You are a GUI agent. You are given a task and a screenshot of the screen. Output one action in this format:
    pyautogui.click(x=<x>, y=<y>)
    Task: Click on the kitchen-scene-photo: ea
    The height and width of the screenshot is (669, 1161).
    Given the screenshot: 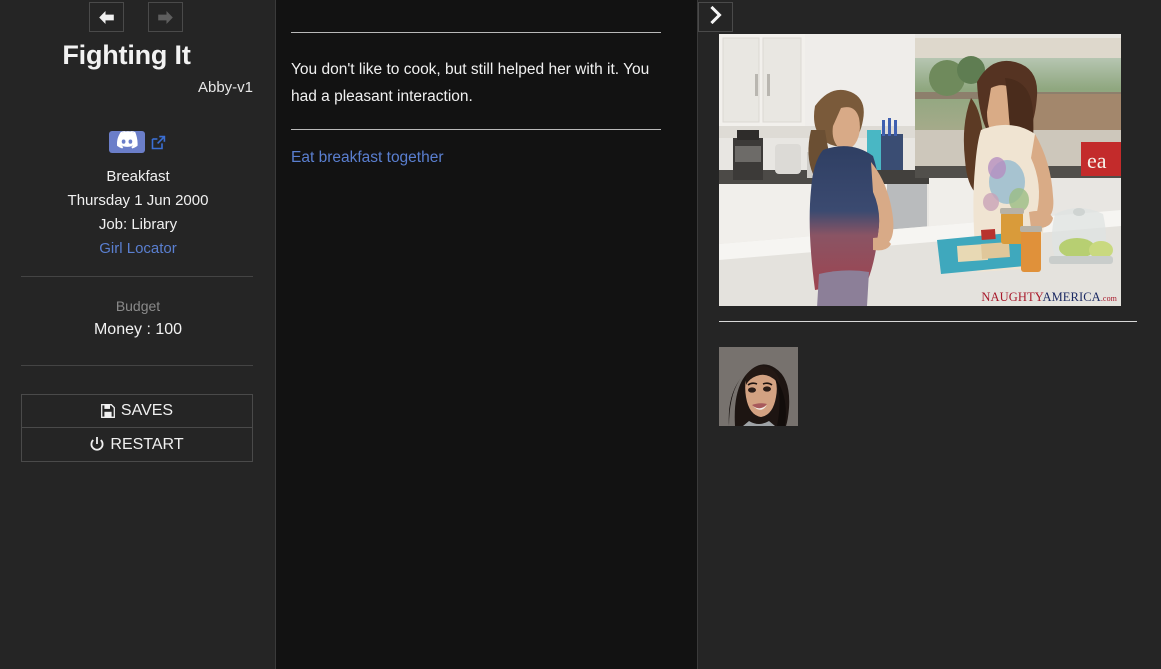 What is the action you would take?
    pyautogui.click(x=920, y=170)
    